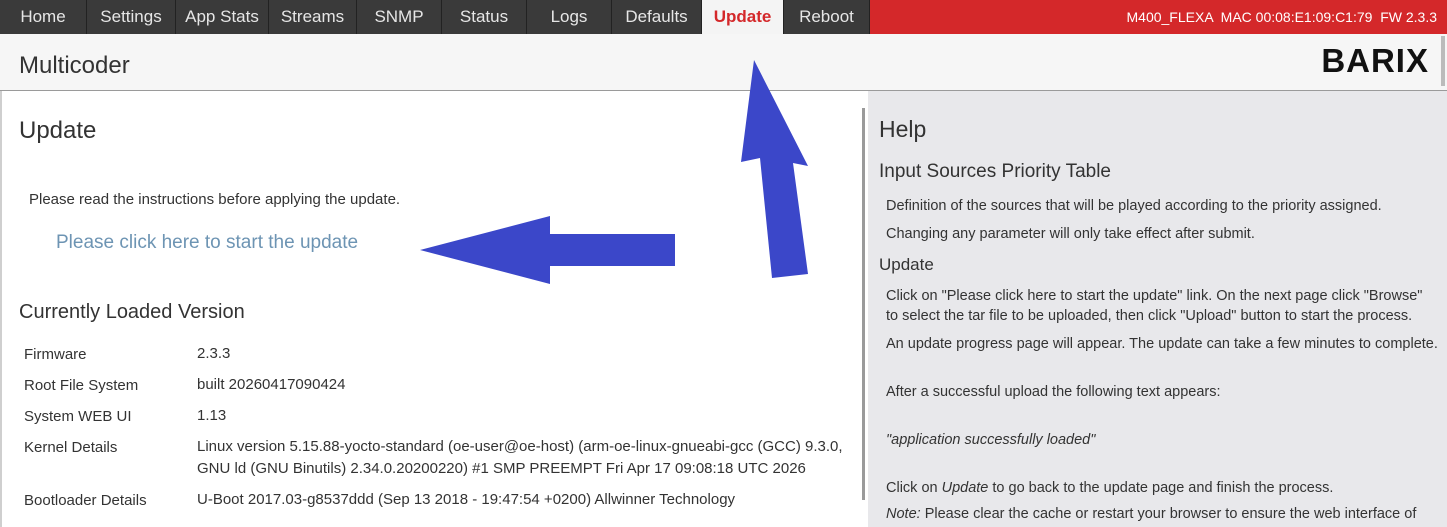 The width and height of the screenshot is (1447, 527). What do you see at coordinates (827, 17) in the screenshot?
I see `tab-reboot: Reboot` at bounding box center [827, 17].